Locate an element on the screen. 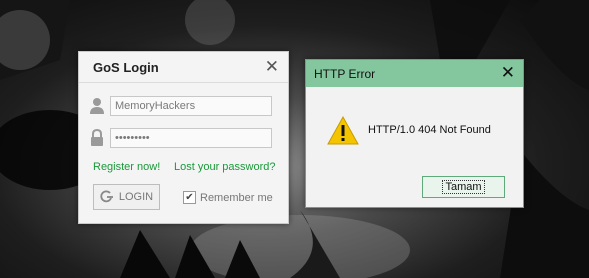  lost-password-link: Lost your password? is located at coordinates (225, 167).